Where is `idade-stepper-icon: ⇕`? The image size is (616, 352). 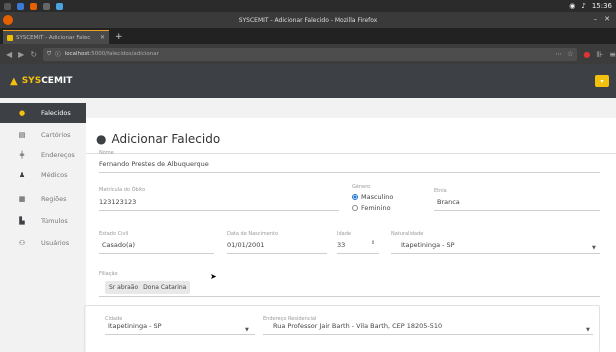
idade-stepper-icon: ⇕ is located at coordinates (373, 243).